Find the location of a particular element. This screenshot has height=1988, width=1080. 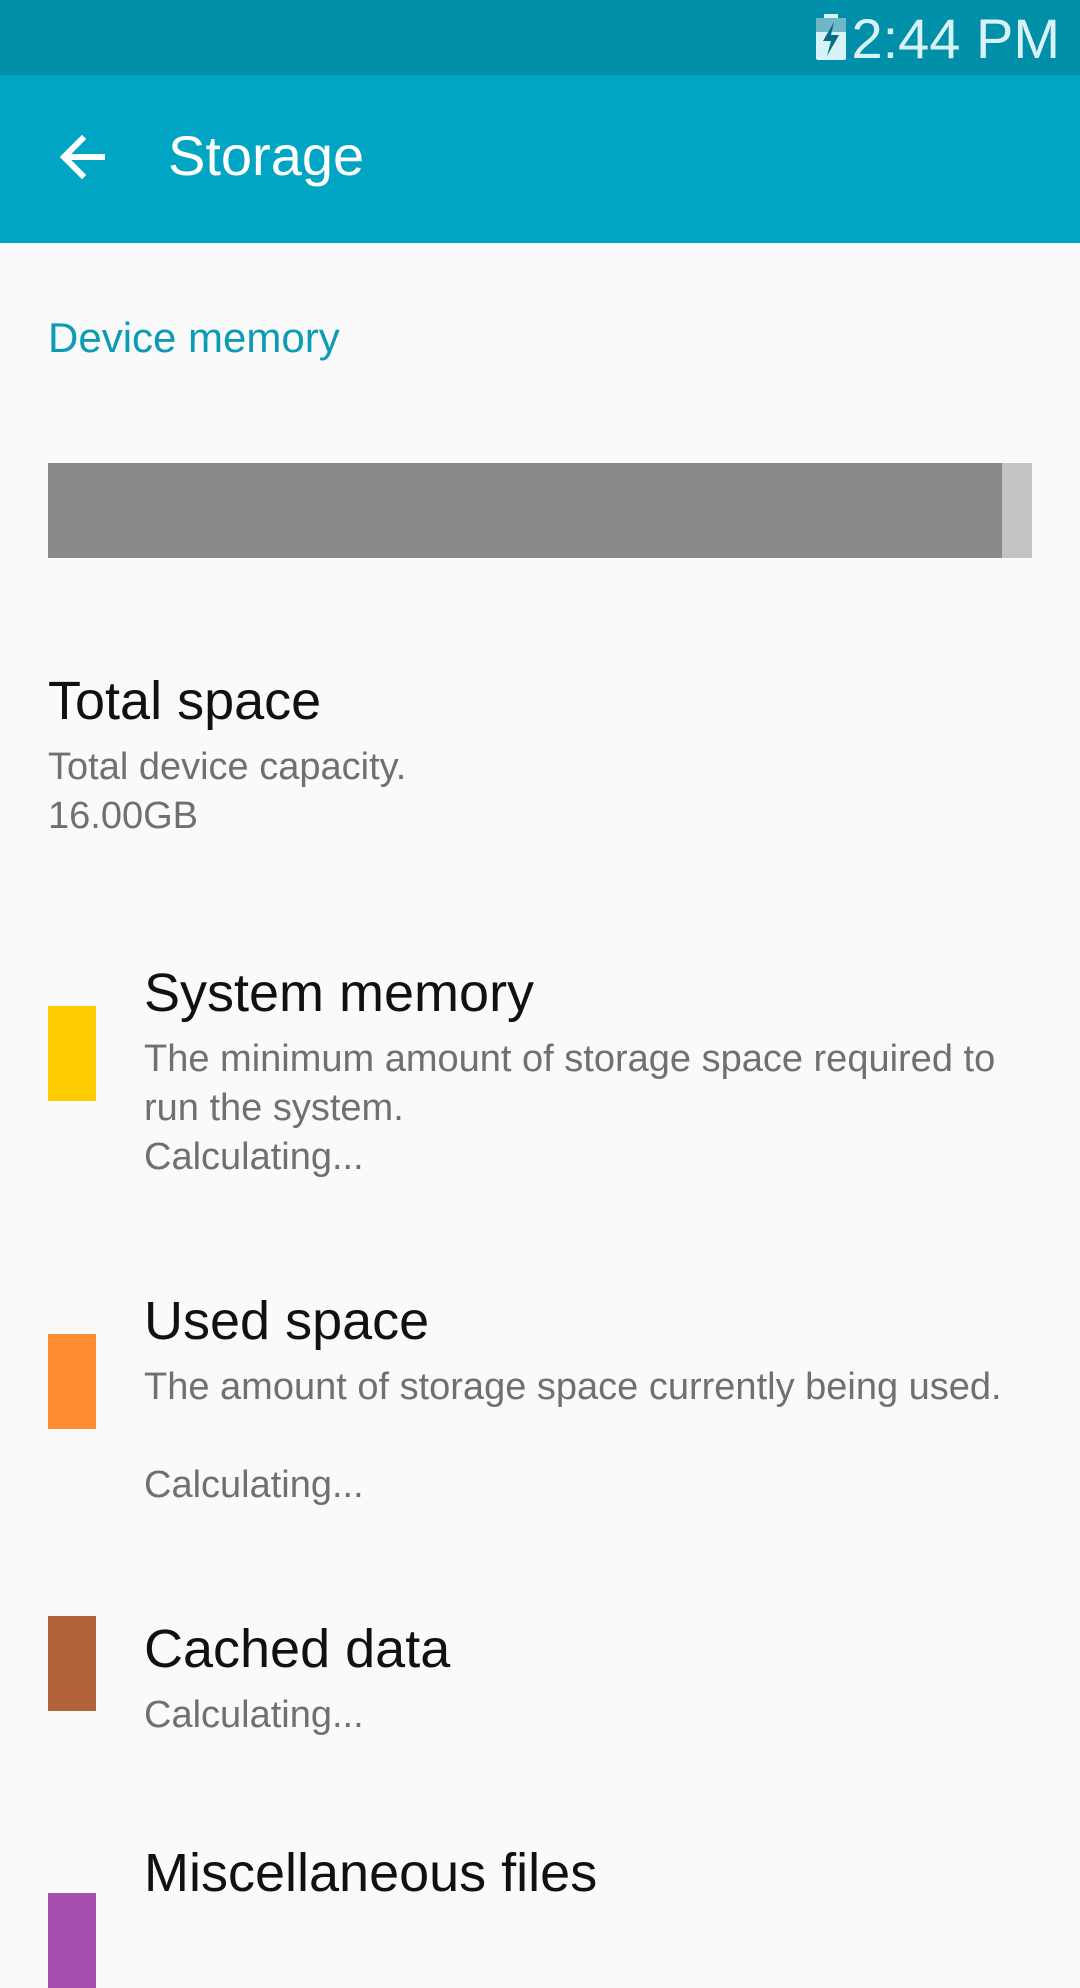

page-title: Storage is located at coordinates (266, 155).